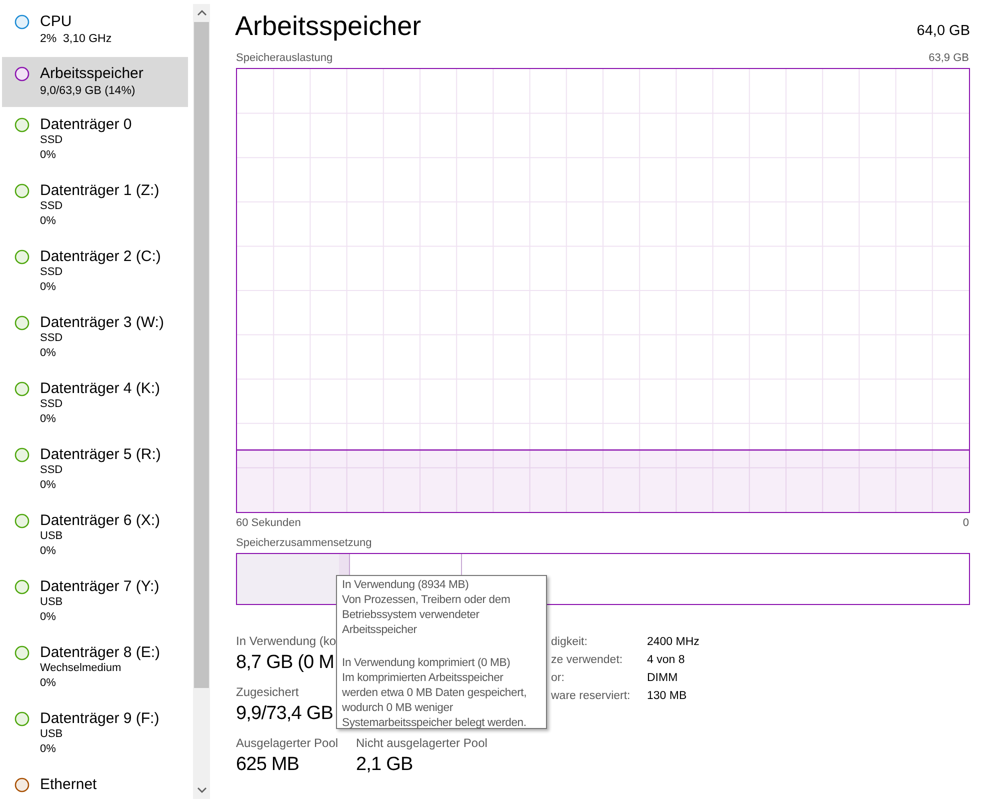  What do you see at coordinates (965, 523) in the screenshot?
I see `graph-min-label: 0` at bounding box center [965, 523].